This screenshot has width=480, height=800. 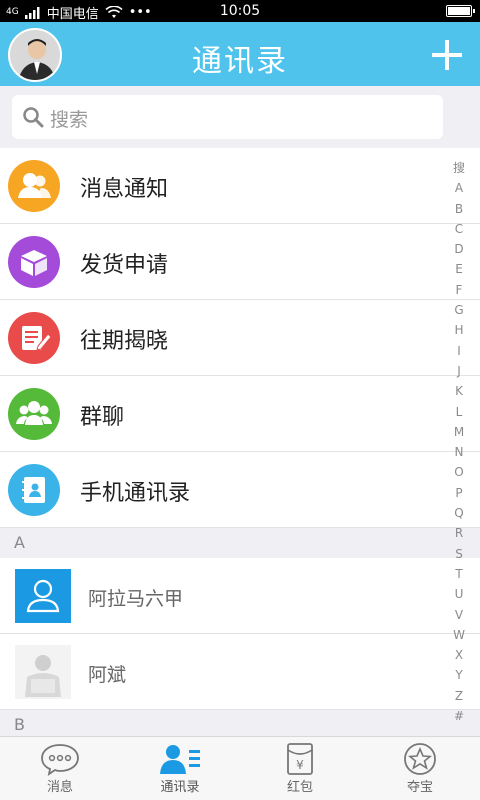 What do you see at coordinates (459, 716) in the screenshot?
I see `index-letter: #` at bounding box center [459, 716].